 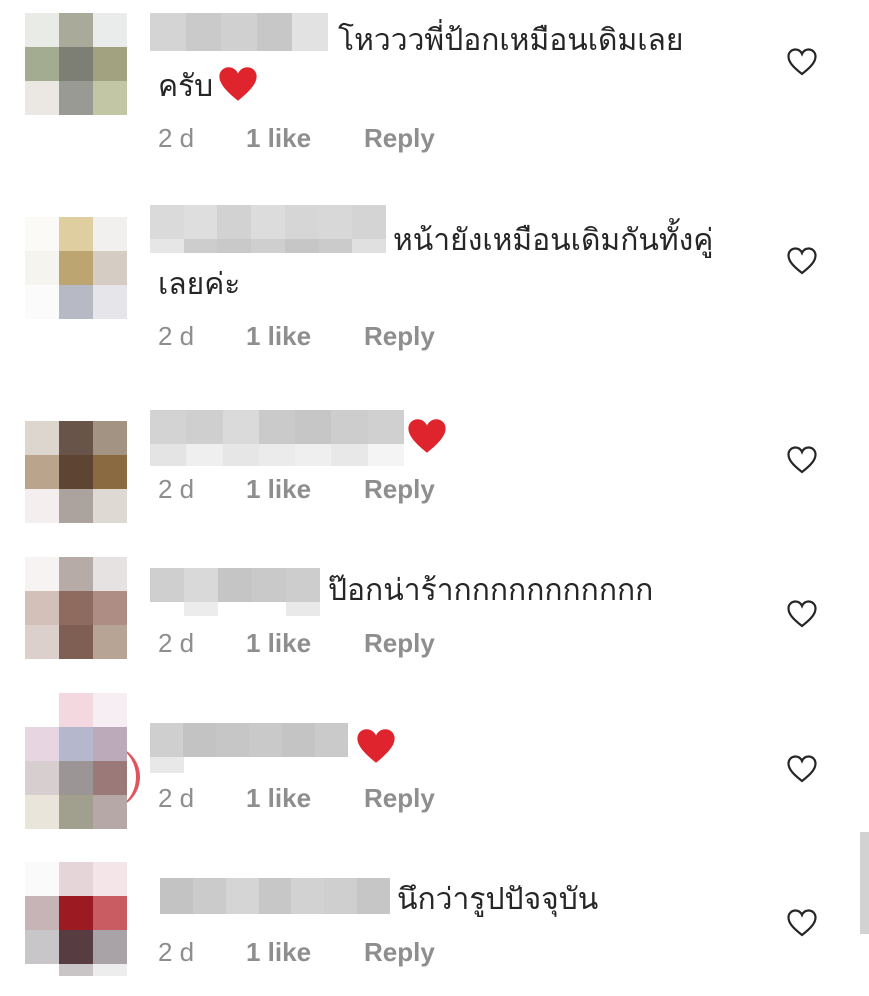 What do you see at coordinates (93, 970) in the screenshot?
I see `avatar-bottom-strip` at bounding box center [93, 970].